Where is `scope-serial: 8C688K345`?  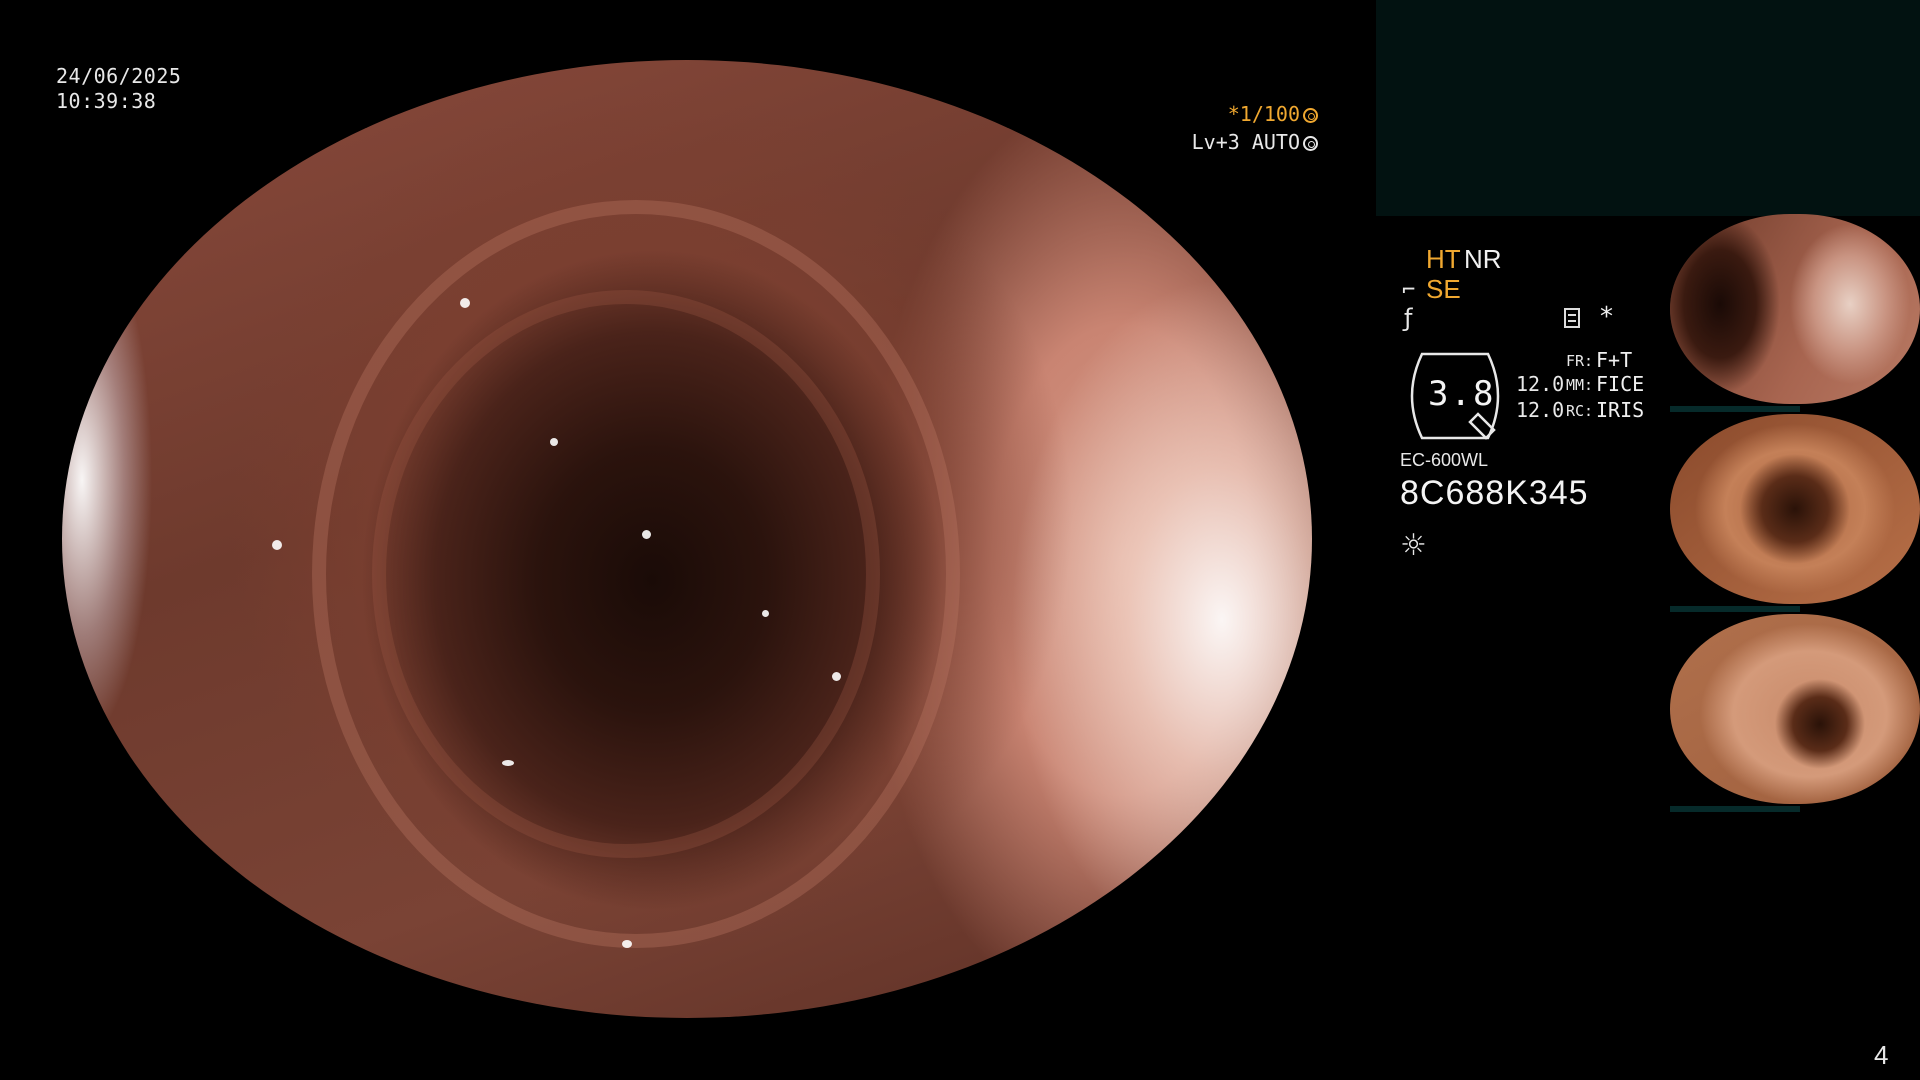
scope-serial: 8C688K345 is located at coordinates (1494, 493).